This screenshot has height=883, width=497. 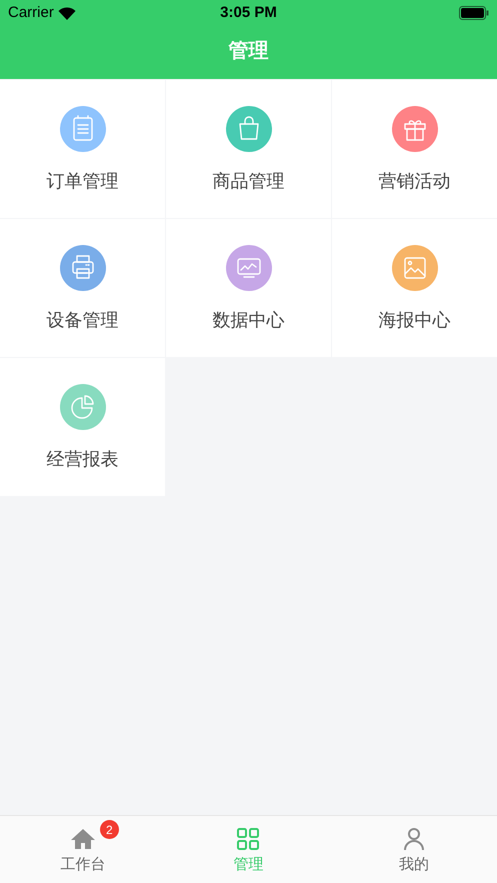 What do you see at coordinates (248, 181) in the screenshot?
I see `tile-label: 商品管理` at bounding box center [248, 181].